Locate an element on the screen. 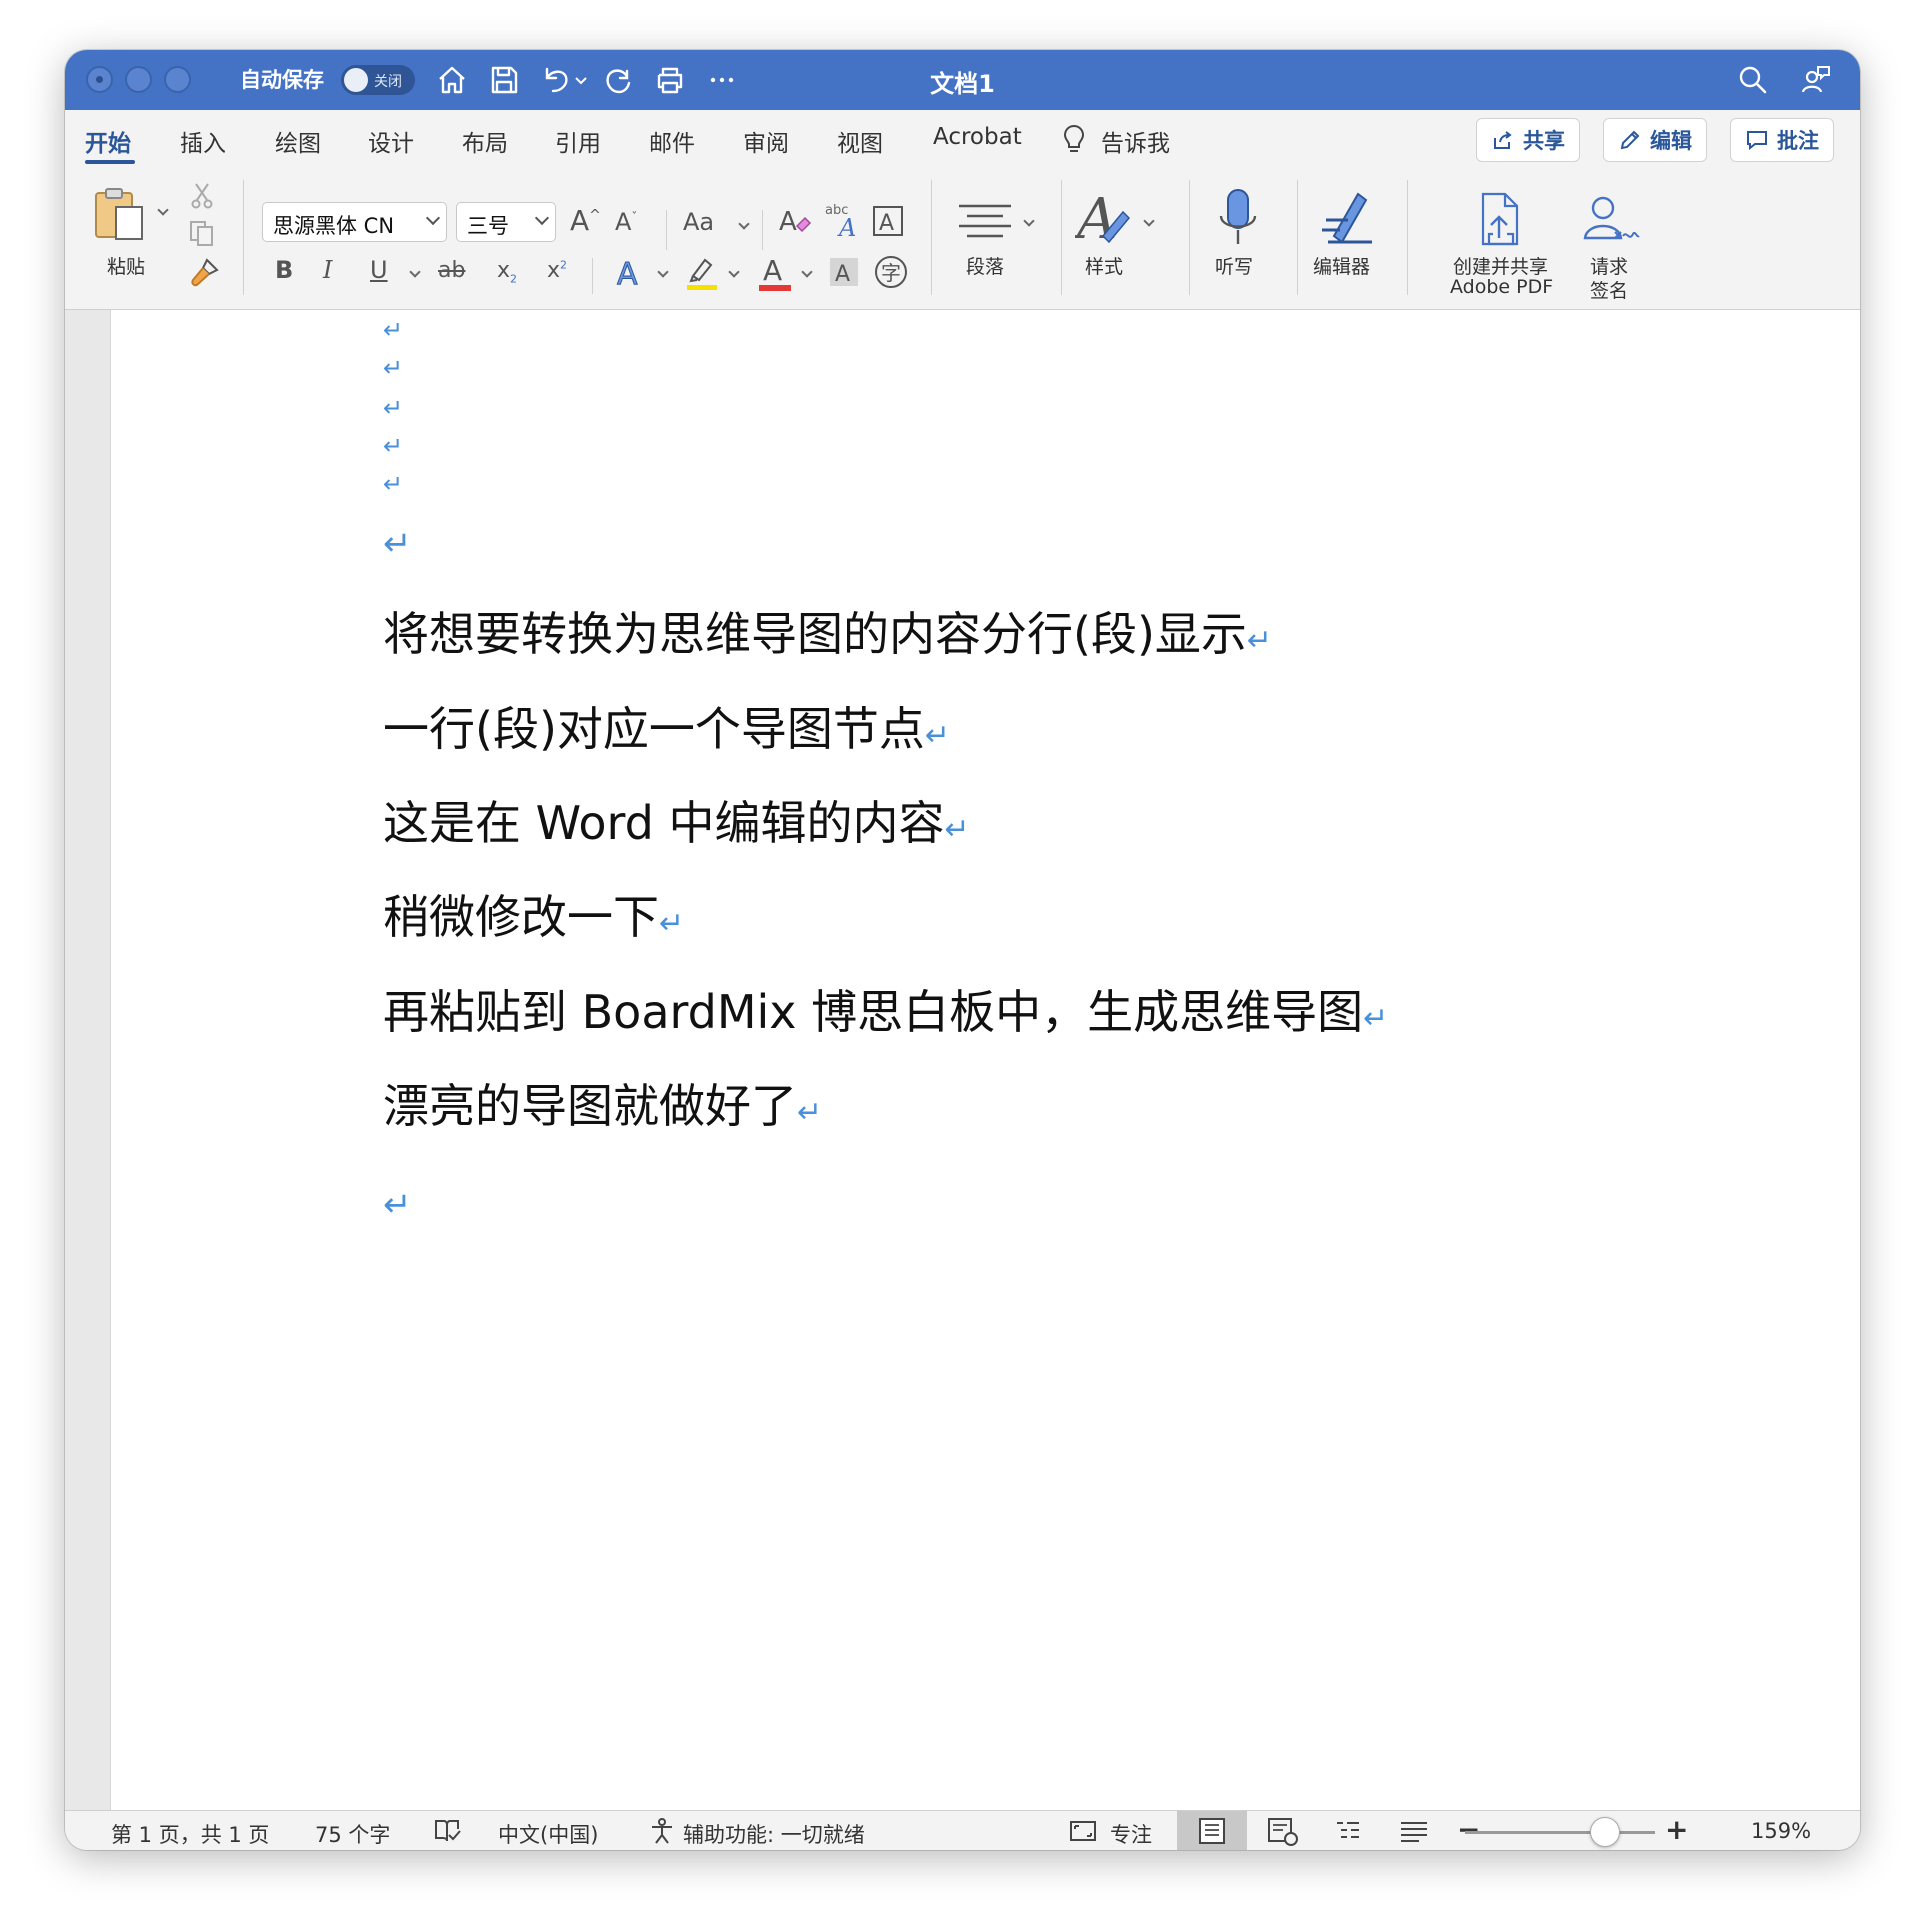  paragraph-icon is located at coordinates (985, 222).